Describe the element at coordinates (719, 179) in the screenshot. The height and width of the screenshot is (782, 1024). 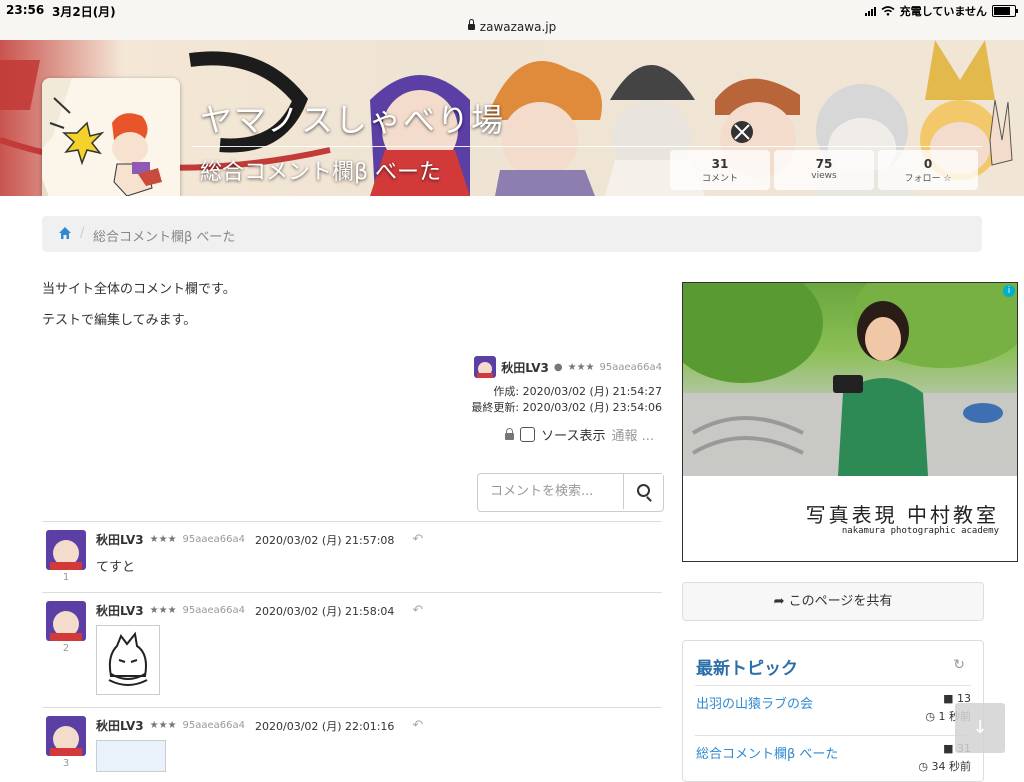
I see `stat-comments-label: コメント` at that location.